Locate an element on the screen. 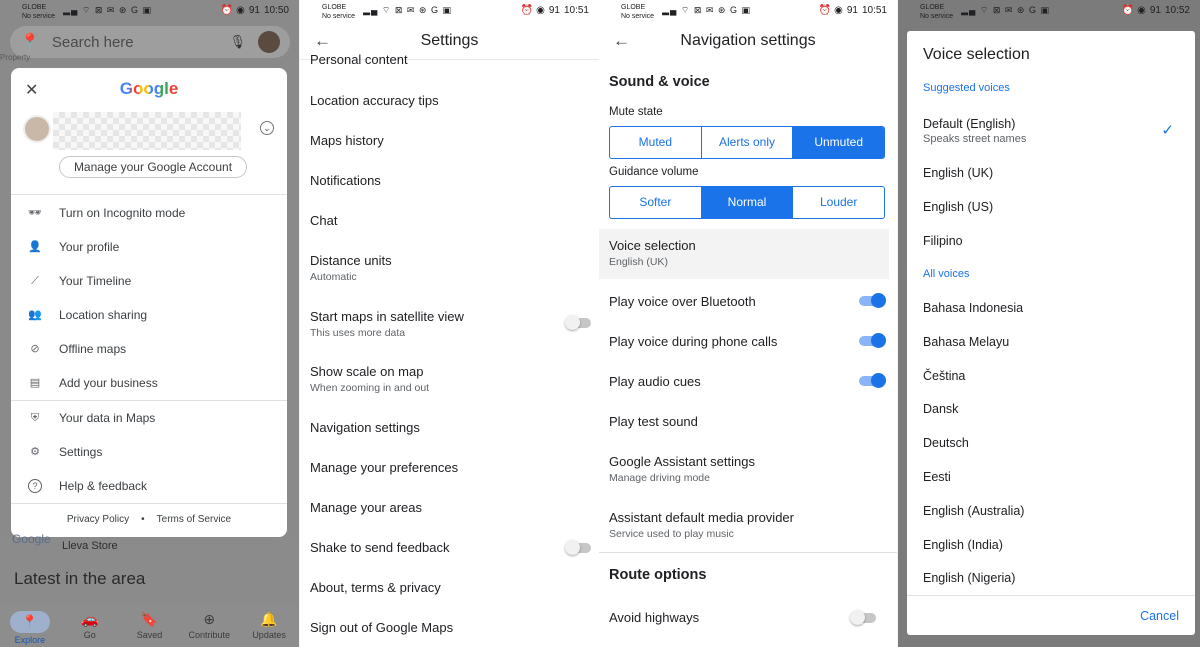 The height and width of the screenshot is (647, 1200). mute-option-alerts-only: Alerts only is located at coordinates (748, 142).